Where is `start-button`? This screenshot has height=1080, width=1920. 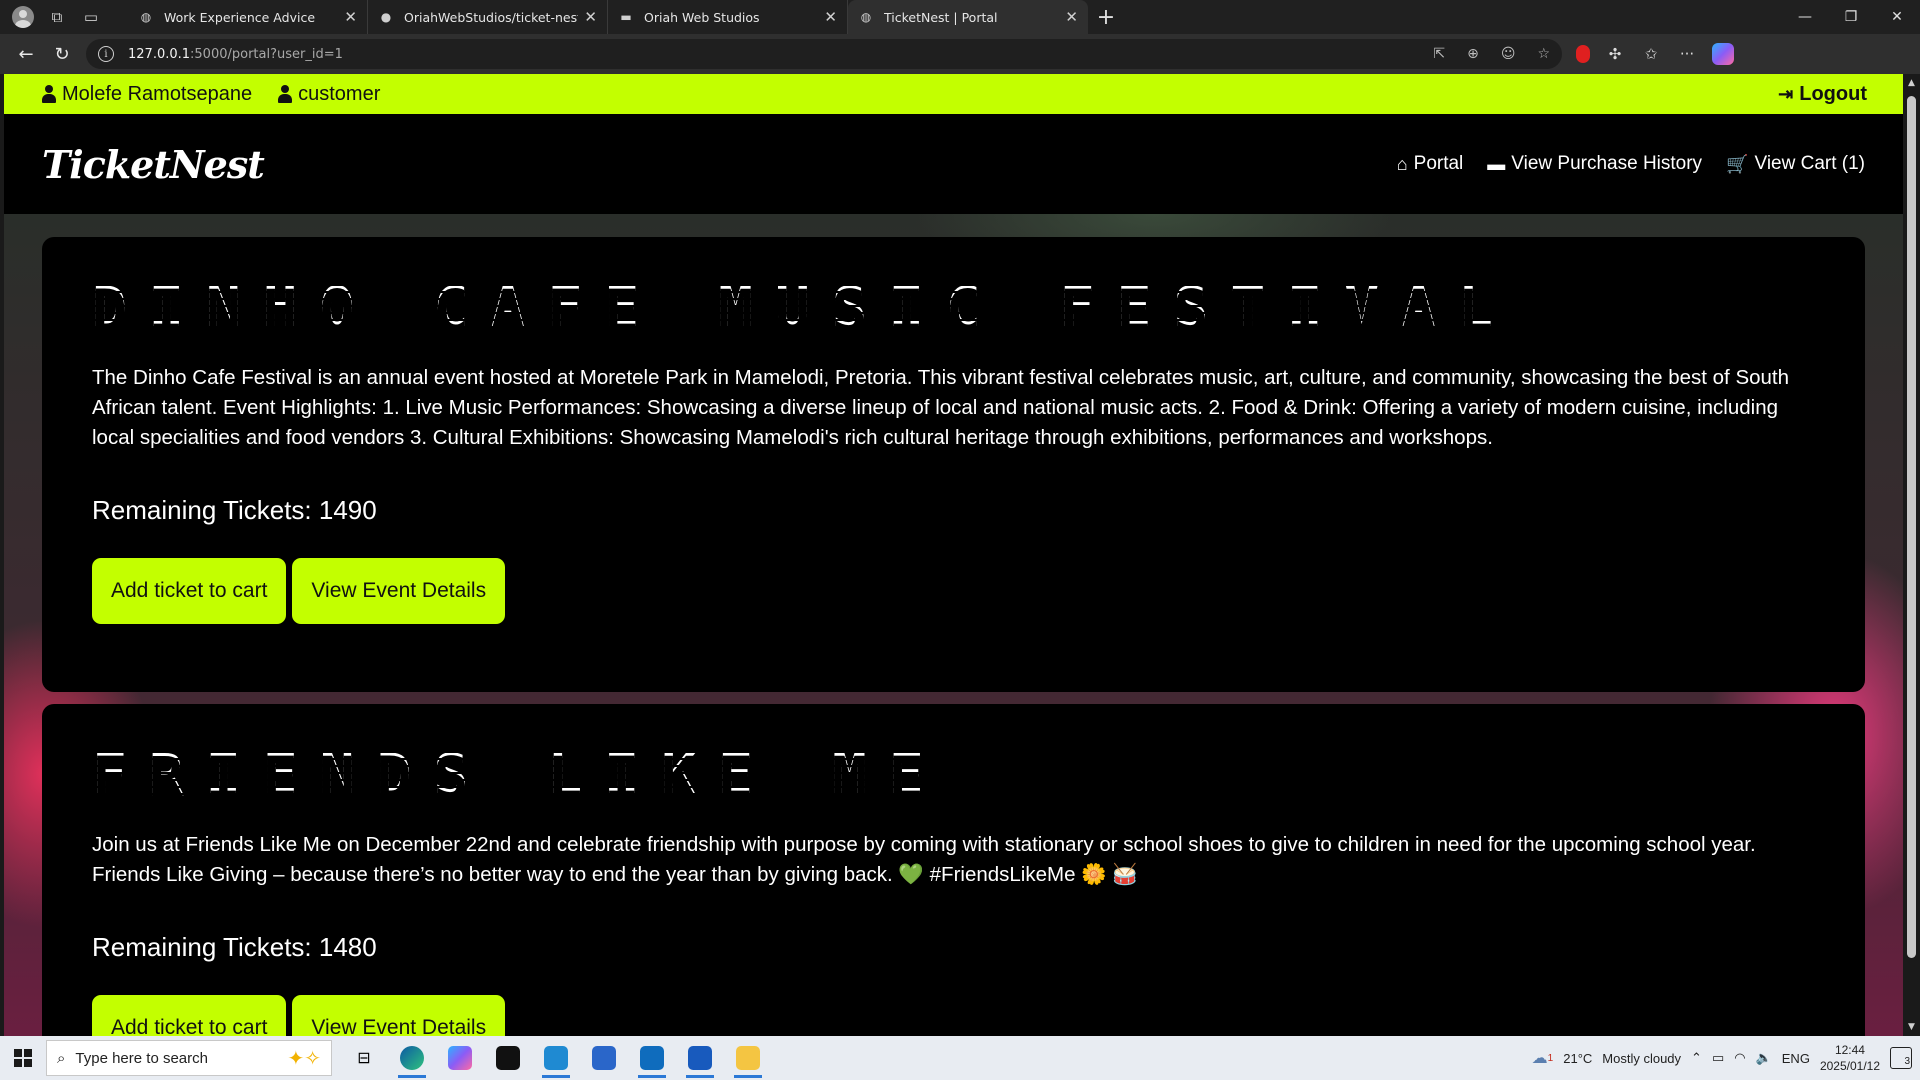 start-button is located at coordinates (23, 1058).